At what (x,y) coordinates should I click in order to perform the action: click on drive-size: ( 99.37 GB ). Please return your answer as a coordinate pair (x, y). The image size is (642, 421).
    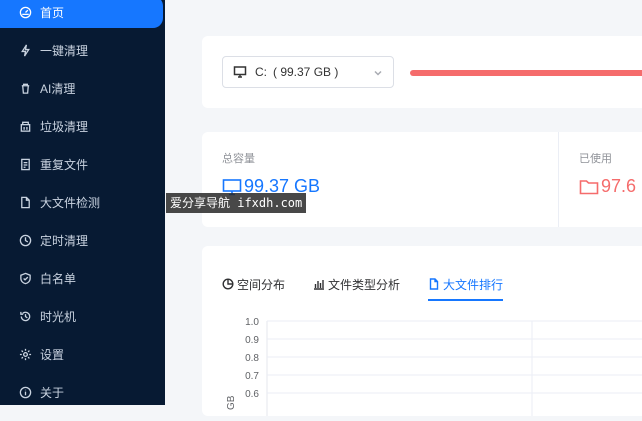
    Looking at the image, I should click on (306, 72).